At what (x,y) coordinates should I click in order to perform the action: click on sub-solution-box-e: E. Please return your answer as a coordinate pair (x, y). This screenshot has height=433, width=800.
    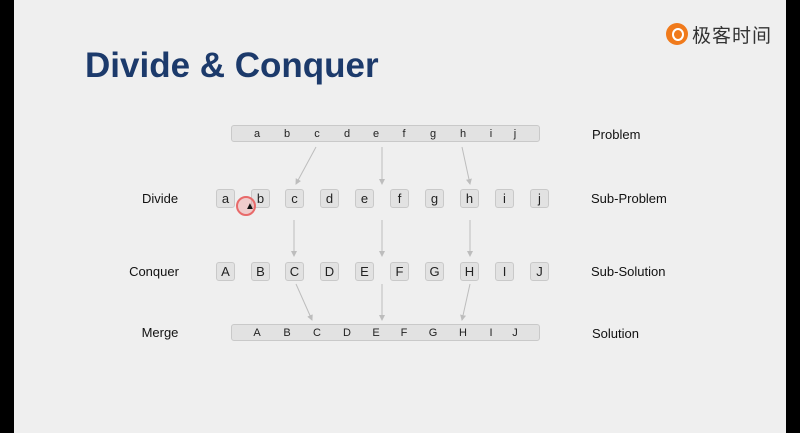
    Looking at the image, I should click on (364, 271).